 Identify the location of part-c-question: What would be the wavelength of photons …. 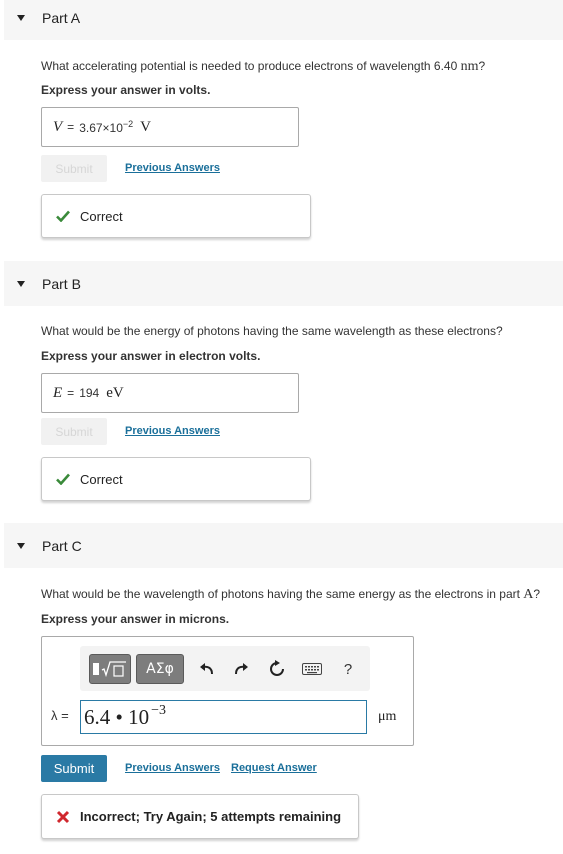
(291, 594).